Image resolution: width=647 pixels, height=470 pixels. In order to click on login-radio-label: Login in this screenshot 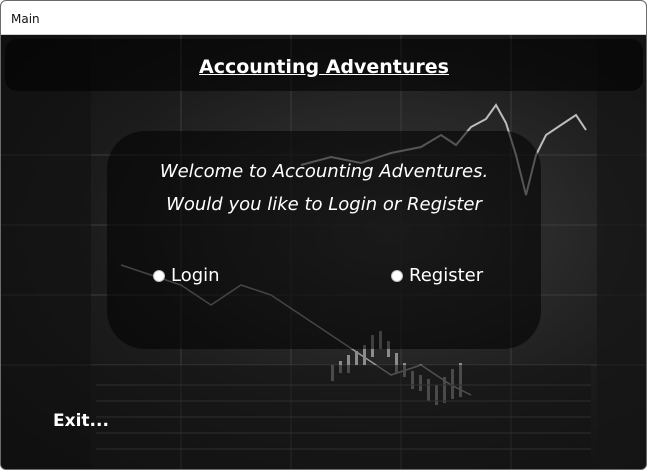, I will do `click(195, 275)`.